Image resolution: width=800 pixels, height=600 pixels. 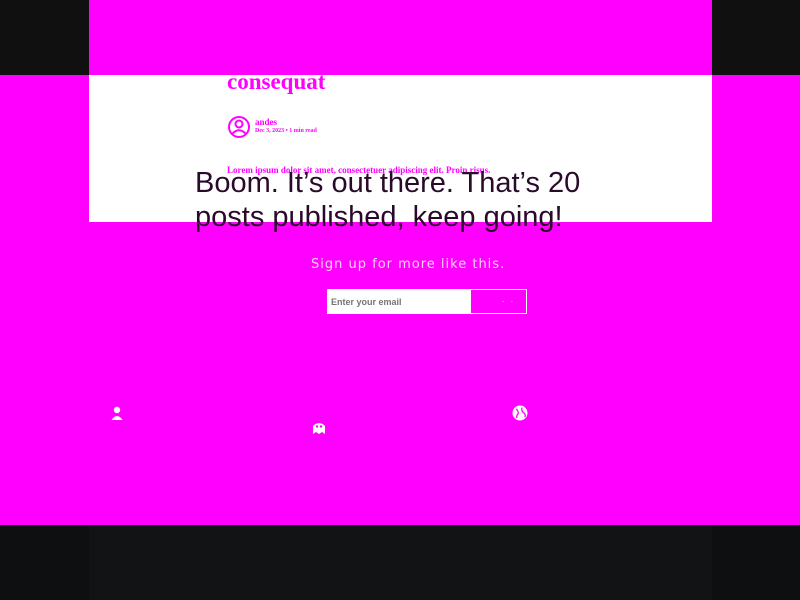 What do you see at coordinates (270, 131) in the screenshot?
I see `post-date: Dec 3, 2023` at bounding box center [270, 131].